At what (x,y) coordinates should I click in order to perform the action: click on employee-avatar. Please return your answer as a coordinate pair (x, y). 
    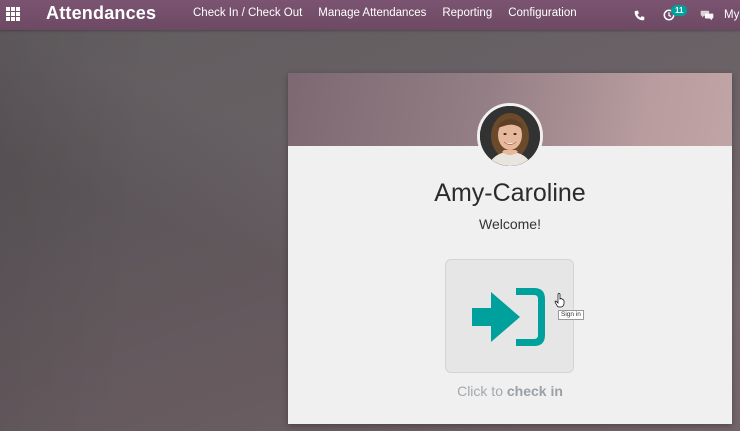
    Looking at the image, I should click on (510, 136).